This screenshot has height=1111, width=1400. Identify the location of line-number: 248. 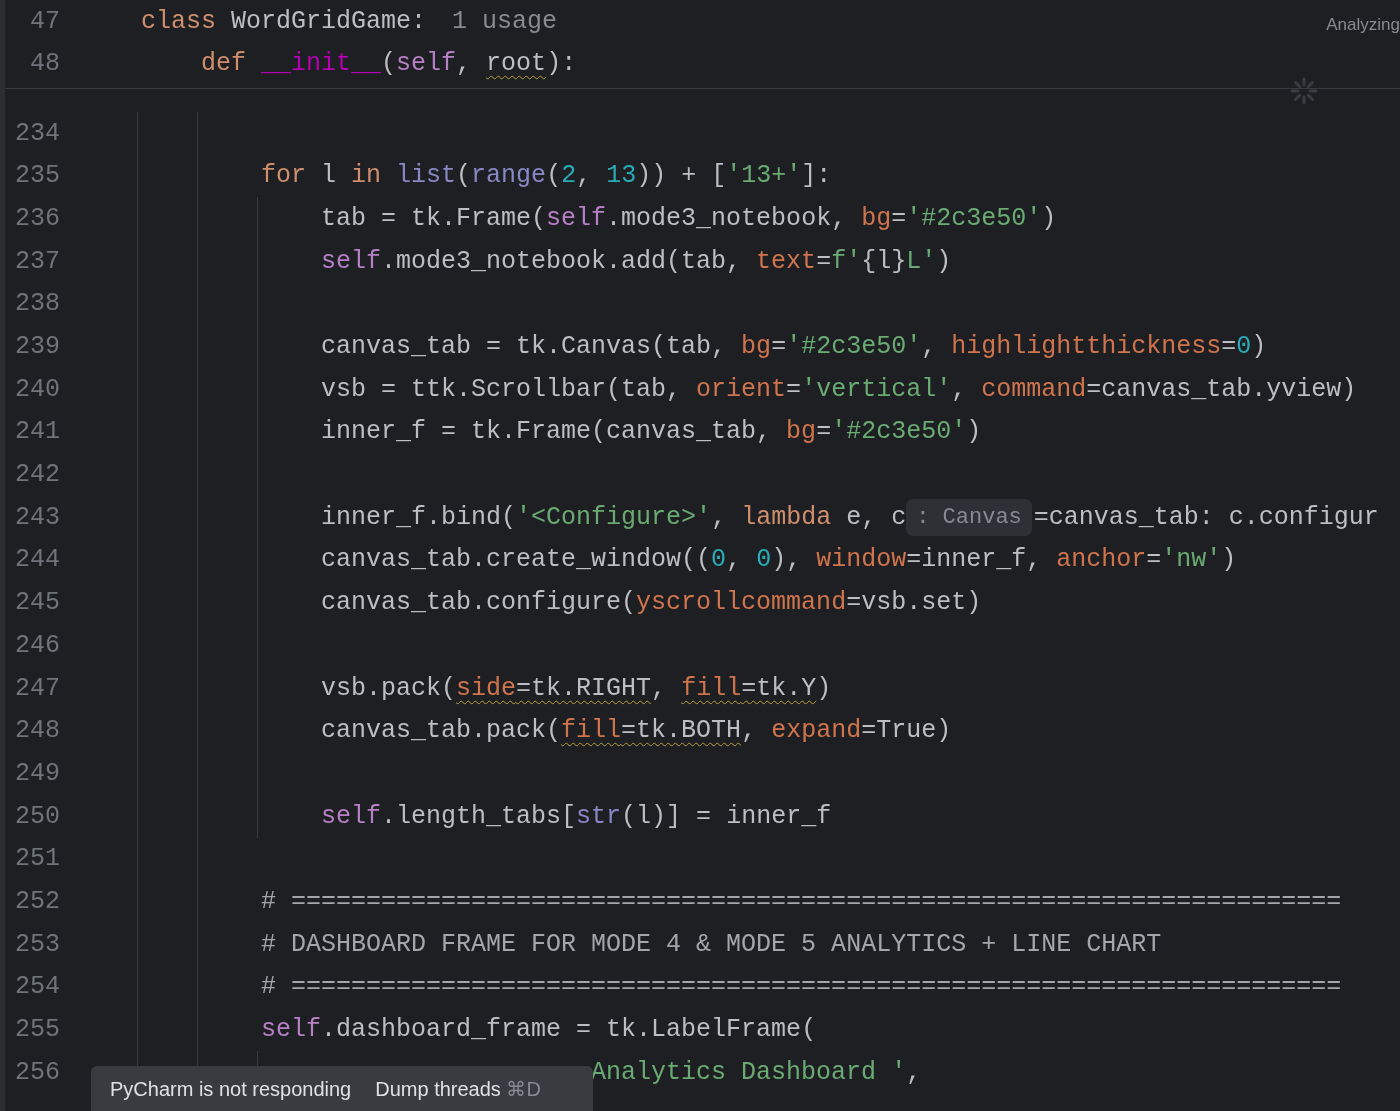
(37, 731).